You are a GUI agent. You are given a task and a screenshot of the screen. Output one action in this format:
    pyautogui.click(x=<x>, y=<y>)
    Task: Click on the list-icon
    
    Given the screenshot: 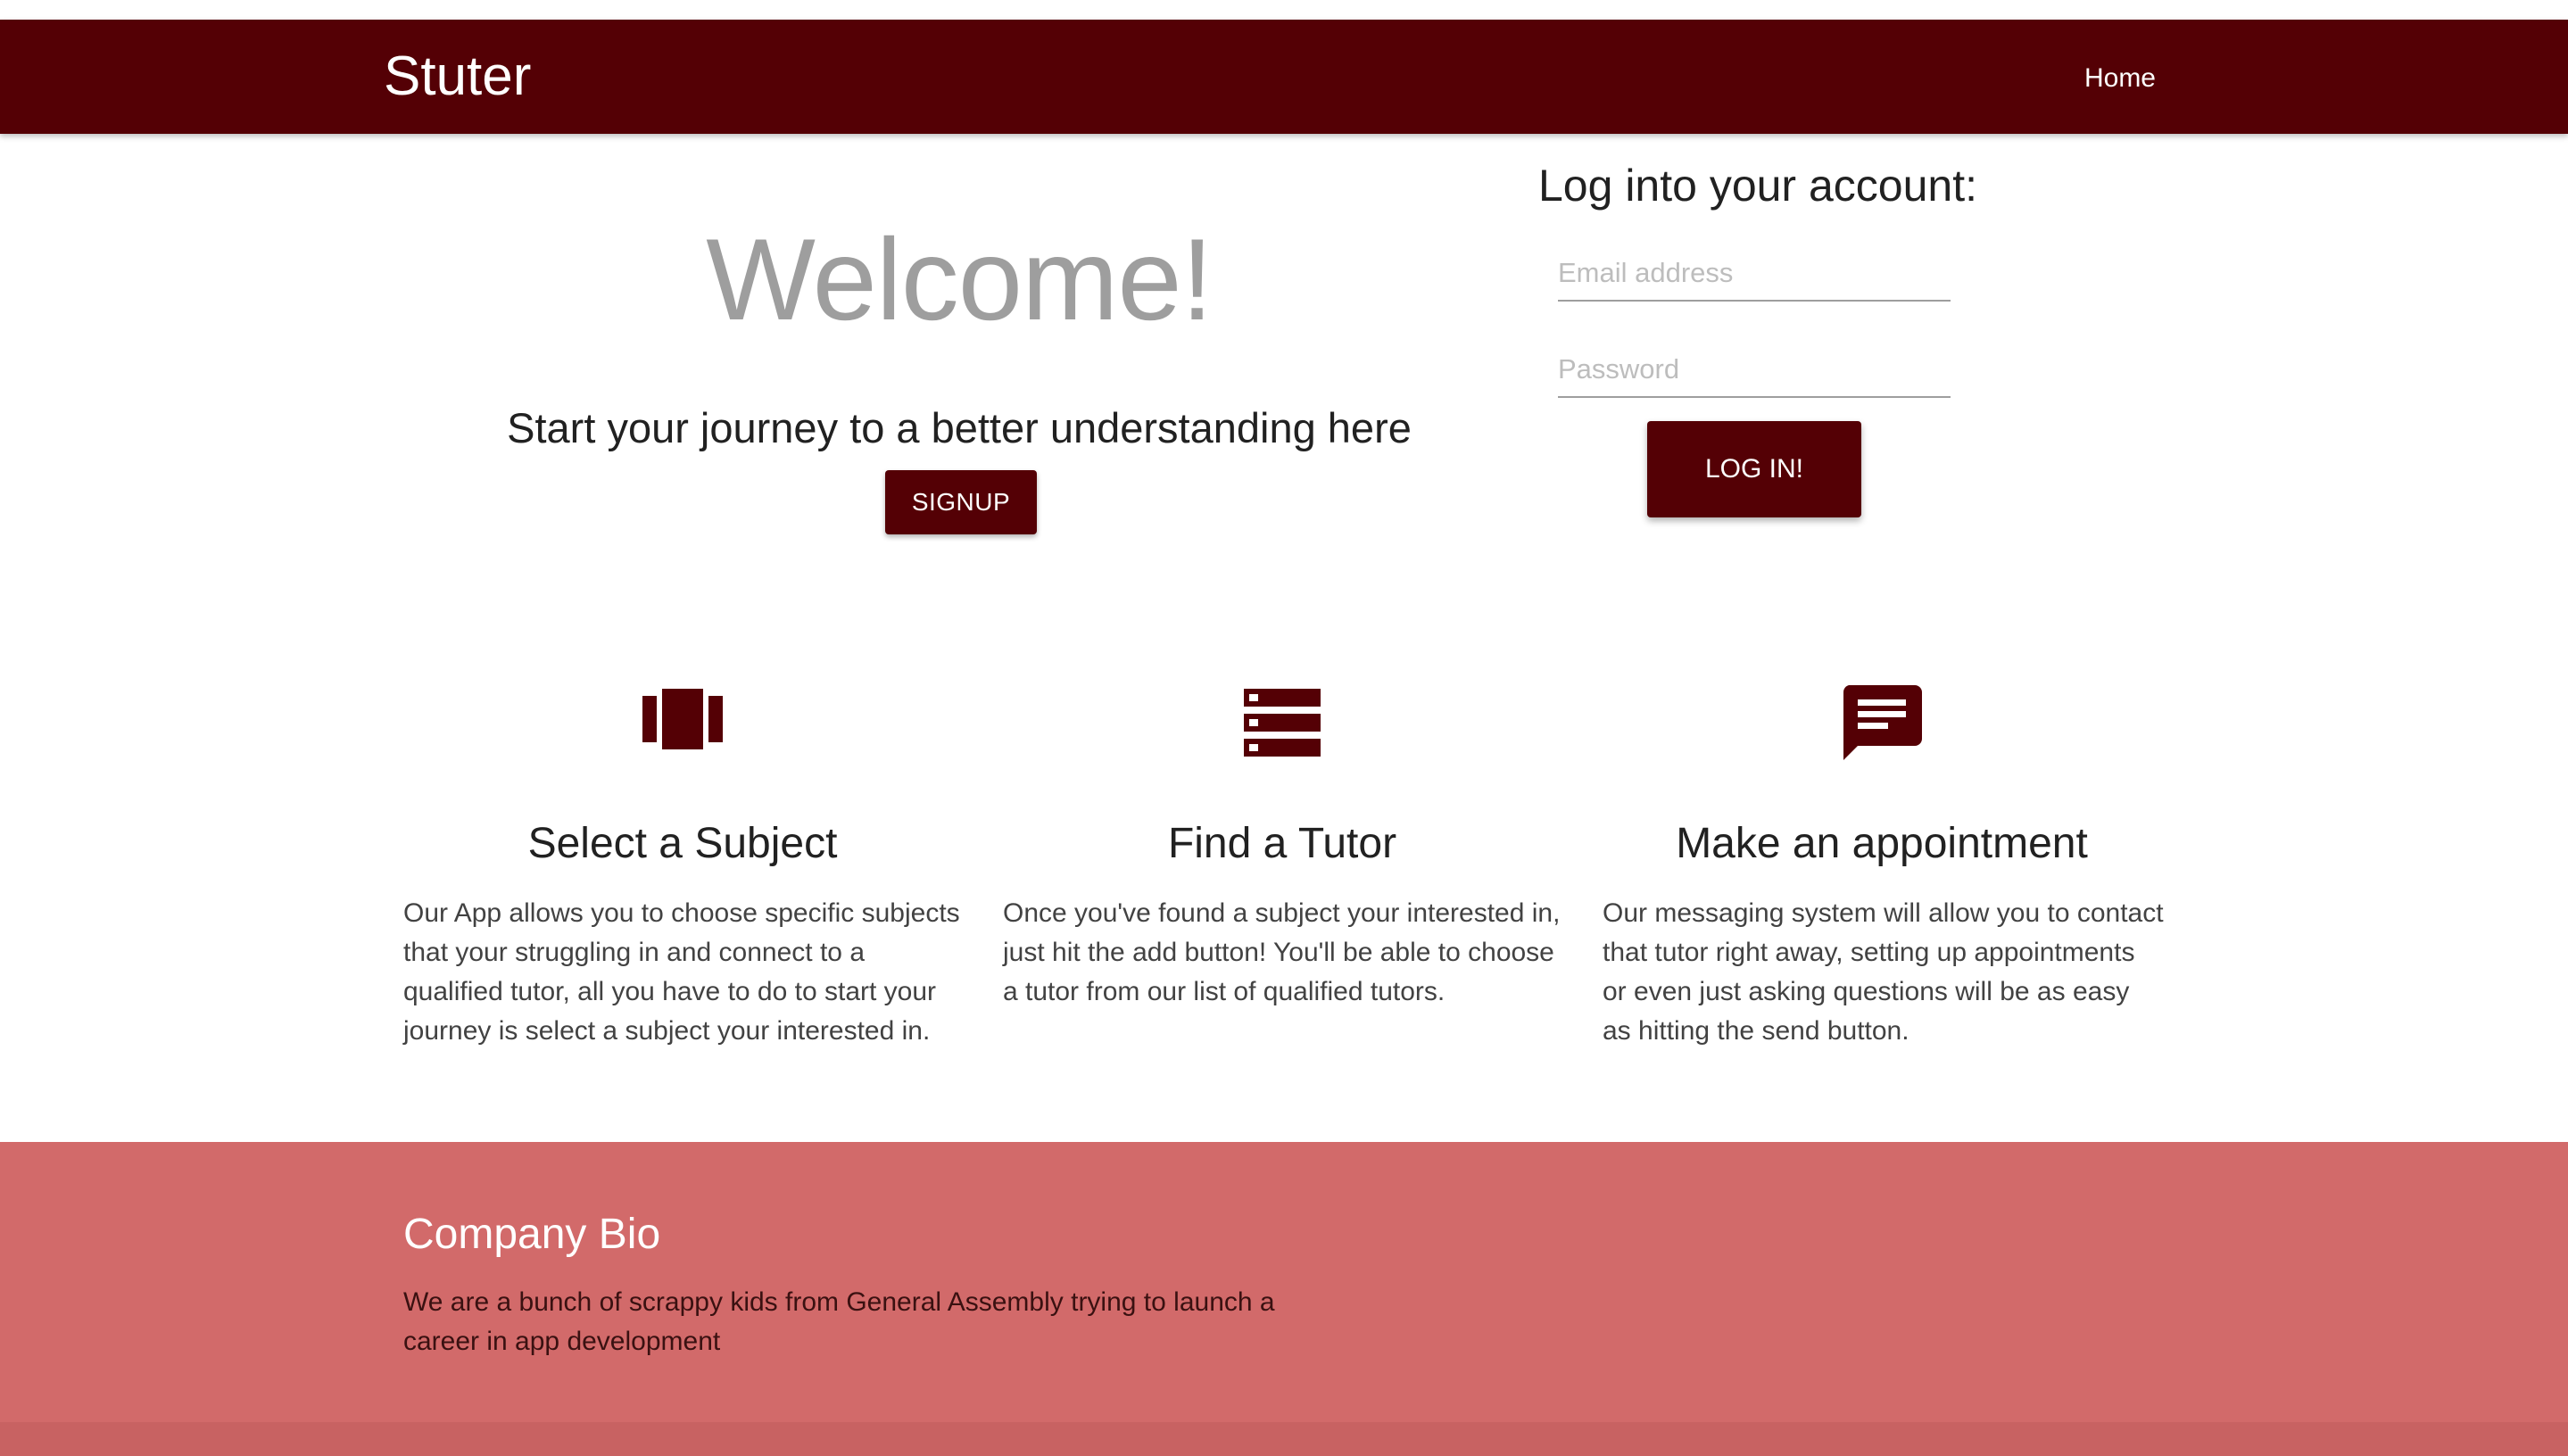 What is the action you would take?
    pyautogui.click(x=1282, y=723)
    